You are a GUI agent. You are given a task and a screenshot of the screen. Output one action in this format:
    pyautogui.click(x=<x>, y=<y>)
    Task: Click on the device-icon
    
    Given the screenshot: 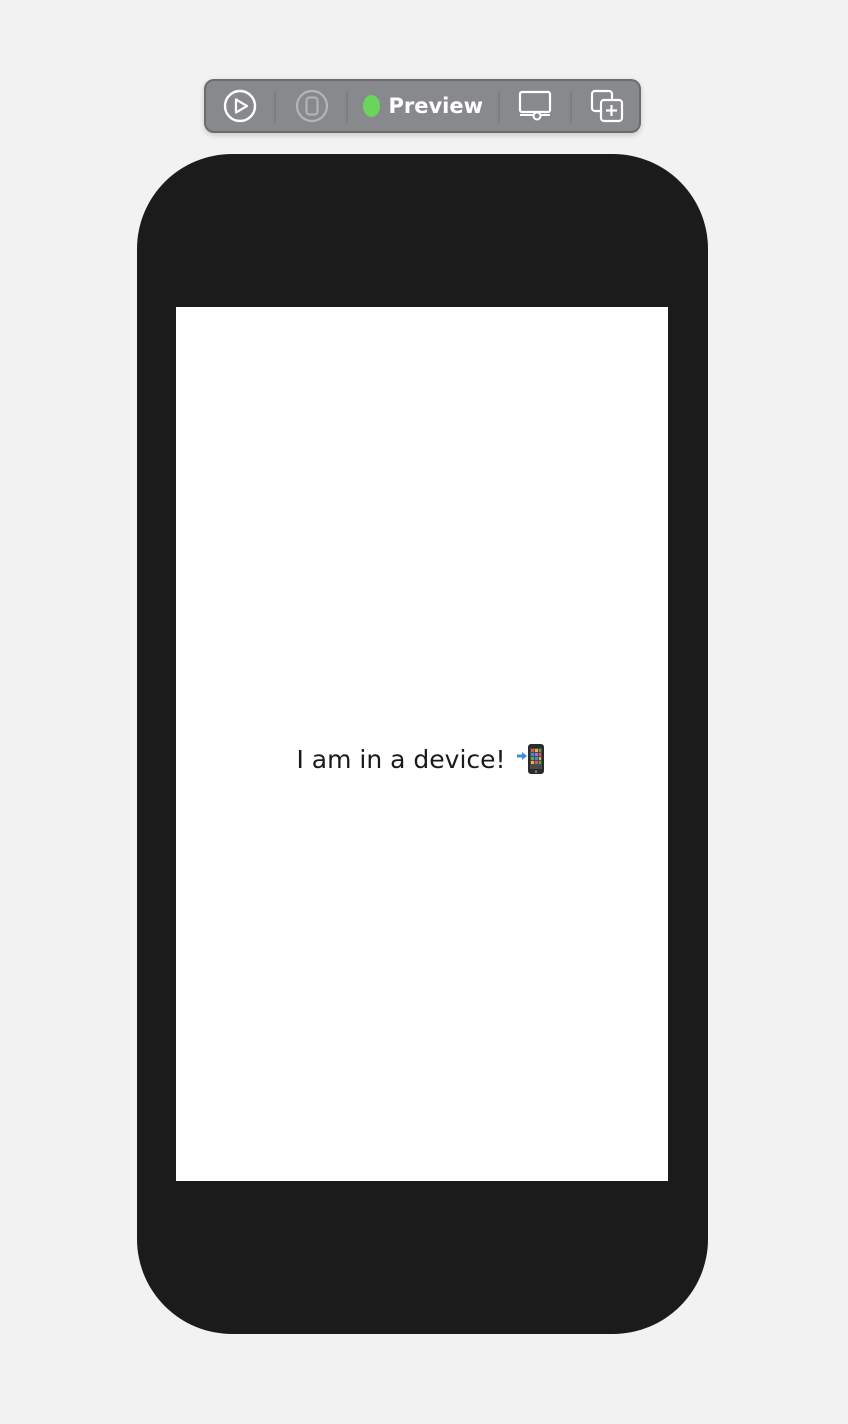 What is the action you would take?
    pyautogui.click(x=312, y=106)
    